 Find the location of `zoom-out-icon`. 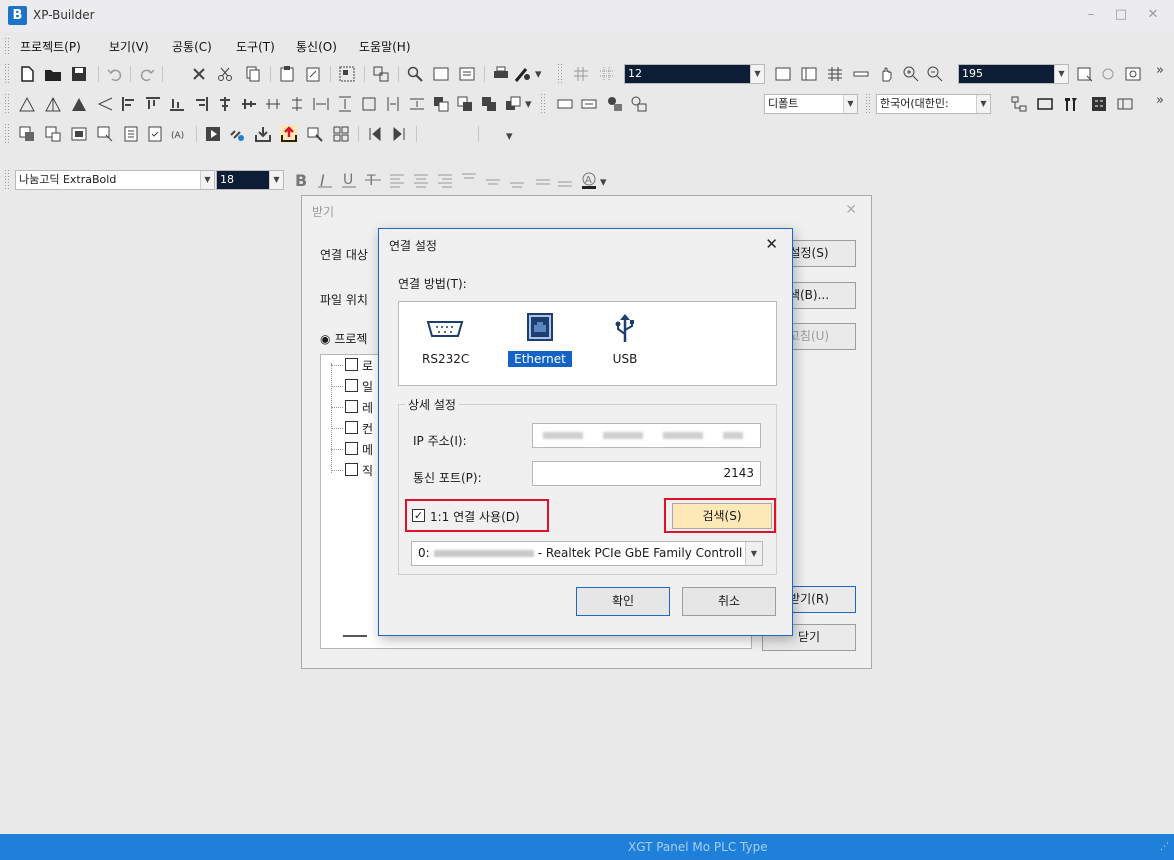

zoom-out-icon is located at coordinates (935, 74).